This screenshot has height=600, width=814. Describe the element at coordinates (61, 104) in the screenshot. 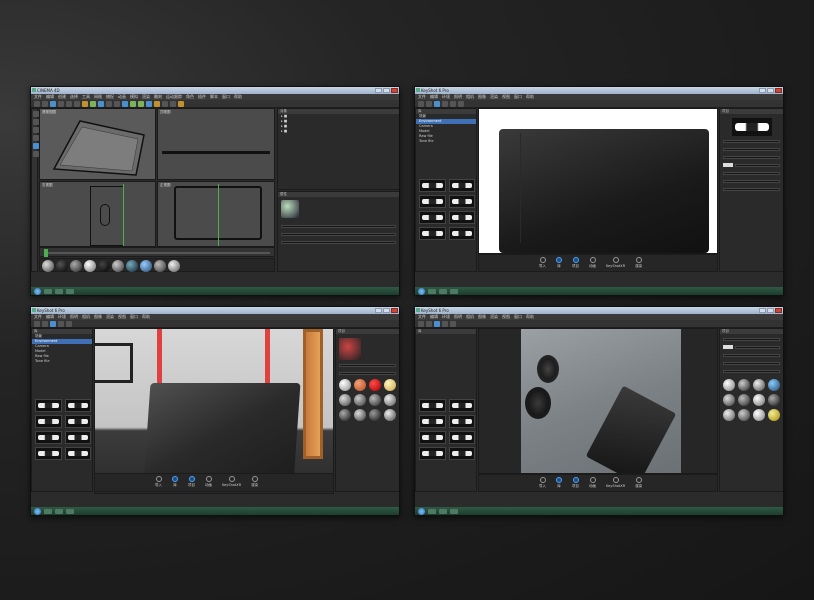

I see `move-icon` at that location.